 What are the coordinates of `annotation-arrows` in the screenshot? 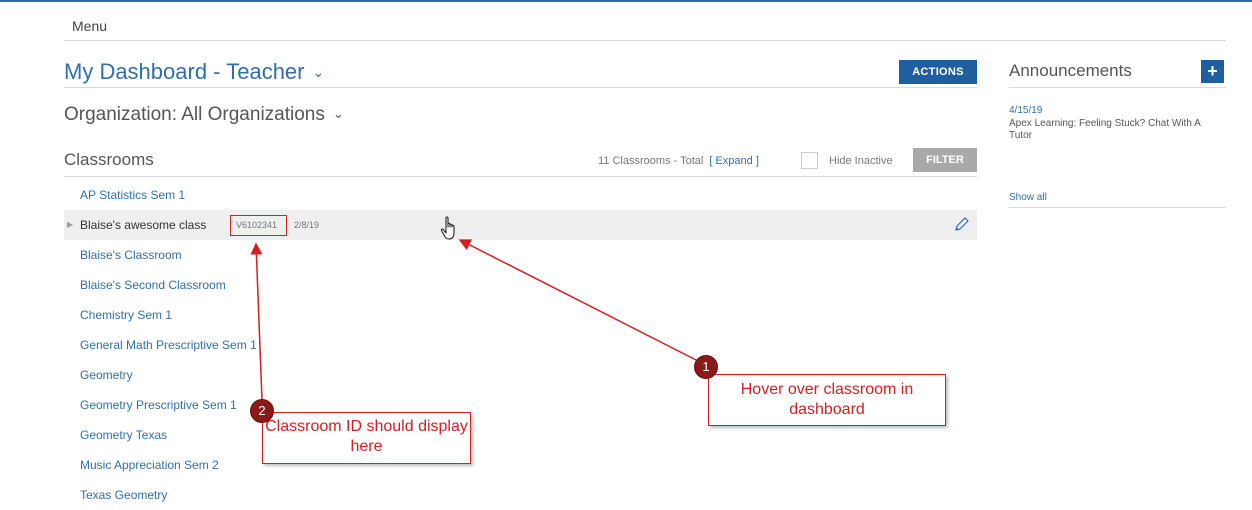 It's located at (475, 320).